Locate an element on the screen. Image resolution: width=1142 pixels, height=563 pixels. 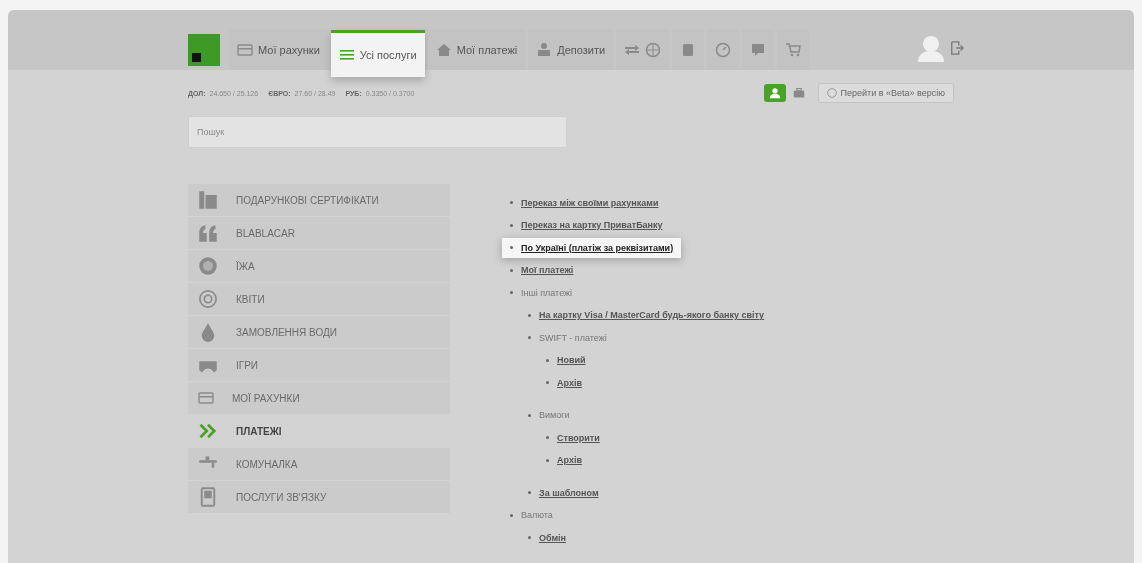
list-icon is located at coordinates (346, 55).